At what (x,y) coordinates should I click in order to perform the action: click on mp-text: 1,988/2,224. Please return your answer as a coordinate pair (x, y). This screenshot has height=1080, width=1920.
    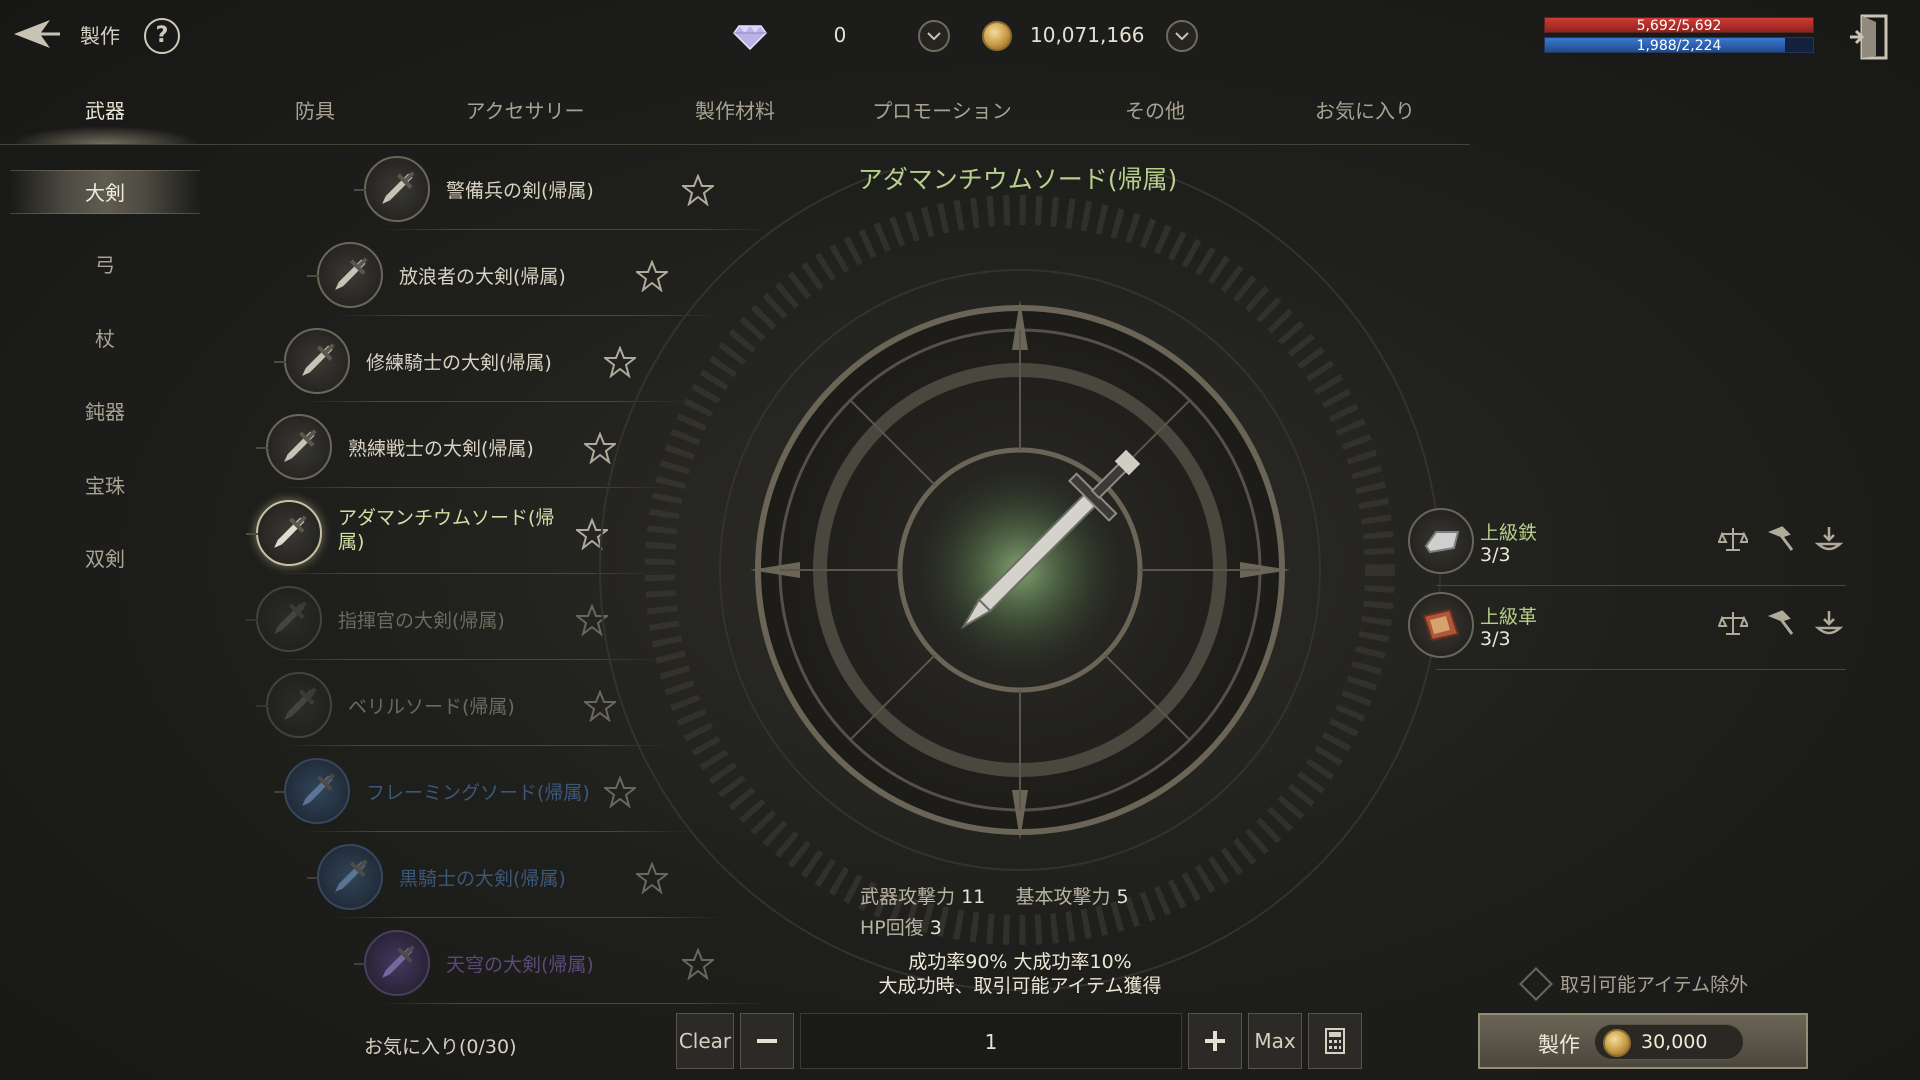
    Looking at the image, I should click on (1679, 45).